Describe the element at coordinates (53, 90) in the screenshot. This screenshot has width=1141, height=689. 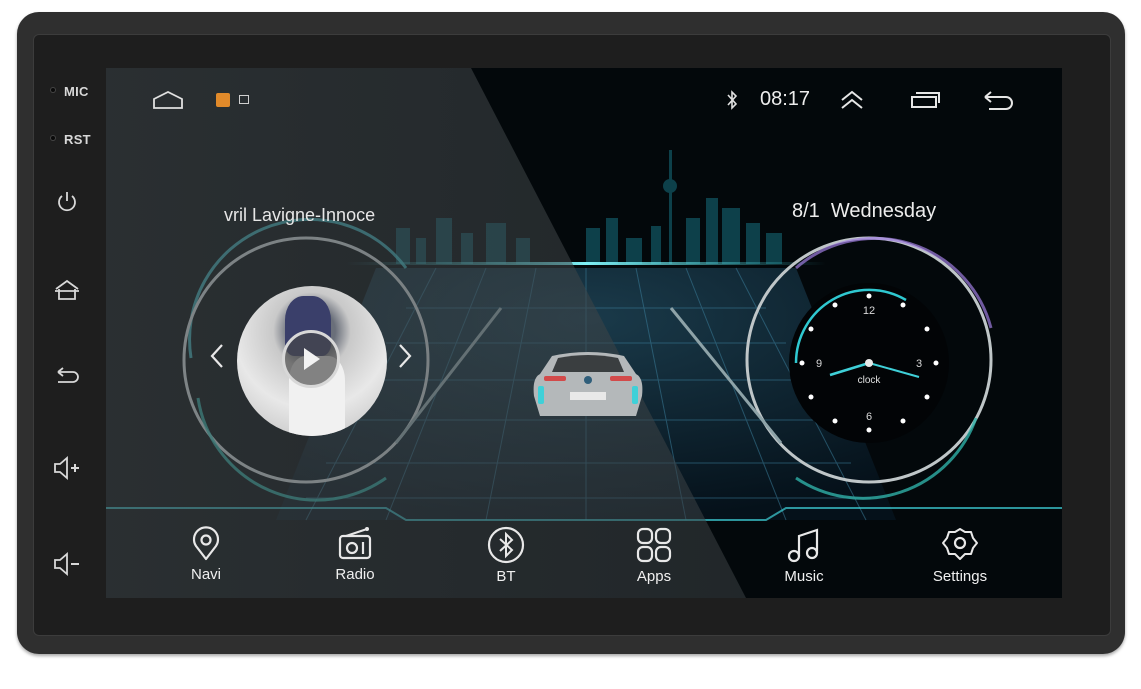
I see `mic-hole` at that location.